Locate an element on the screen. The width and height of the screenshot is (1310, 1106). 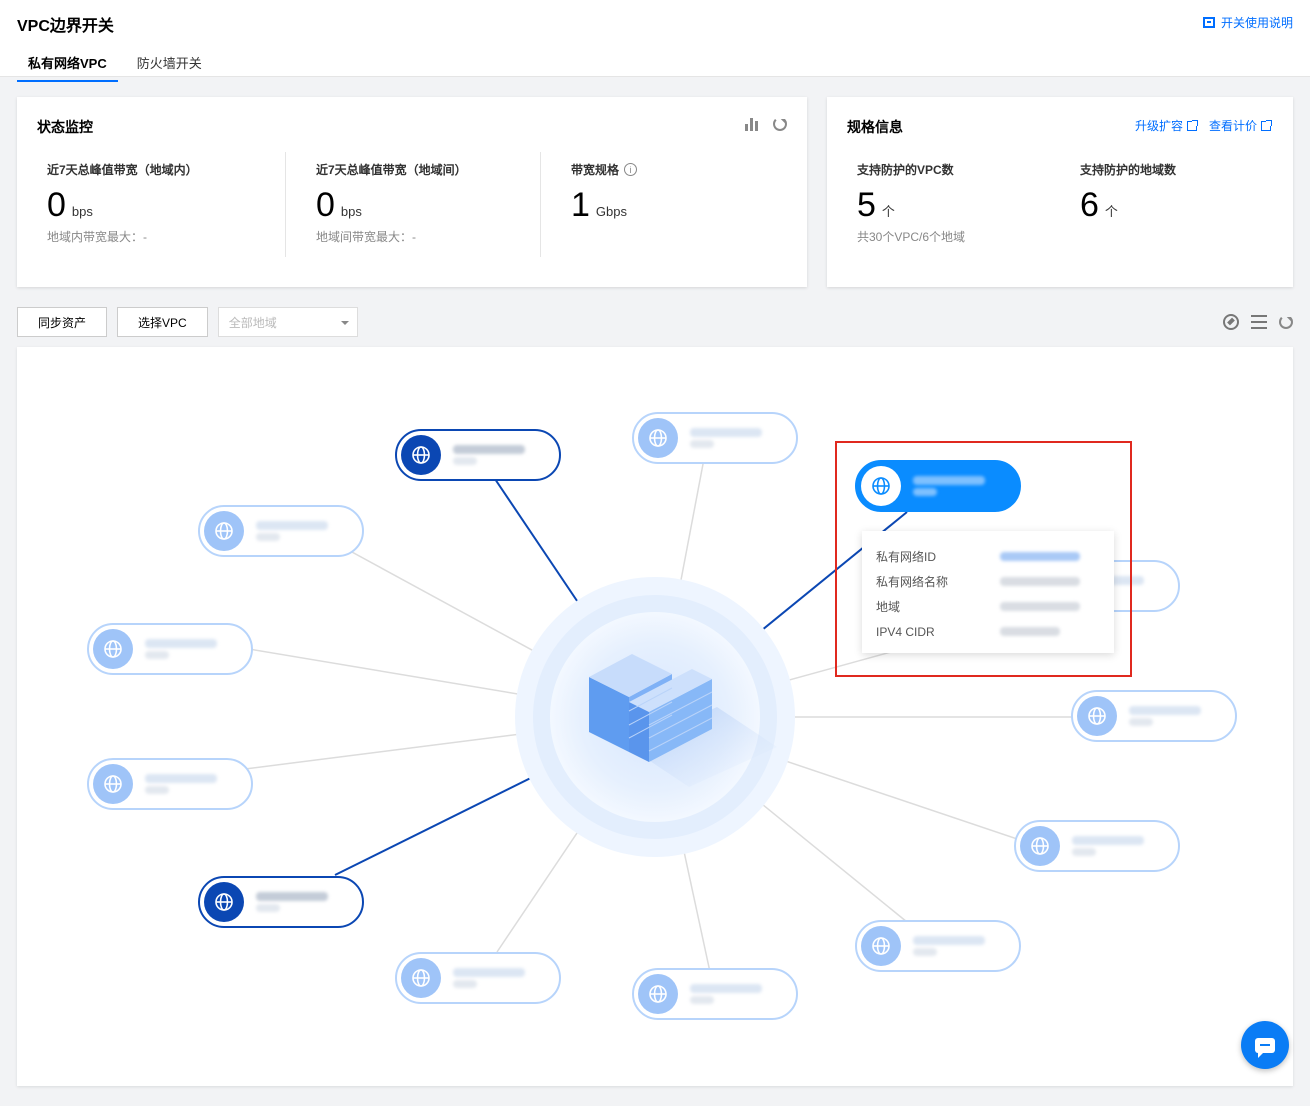
chat-bubble-icon is located at coordinates (1265, 1047).